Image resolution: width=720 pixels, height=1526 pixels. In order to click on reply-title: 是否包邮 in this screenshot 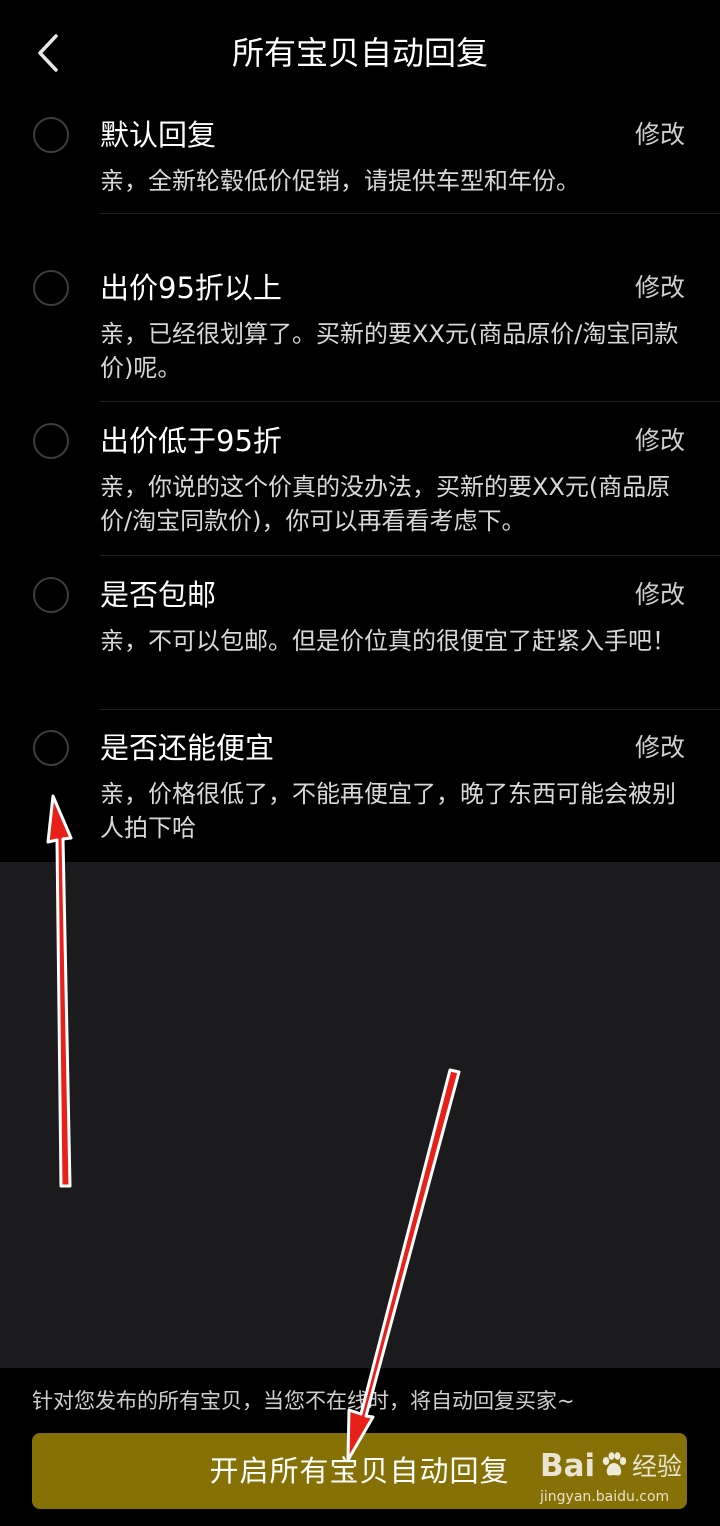, I will do `click(158, 595)`.